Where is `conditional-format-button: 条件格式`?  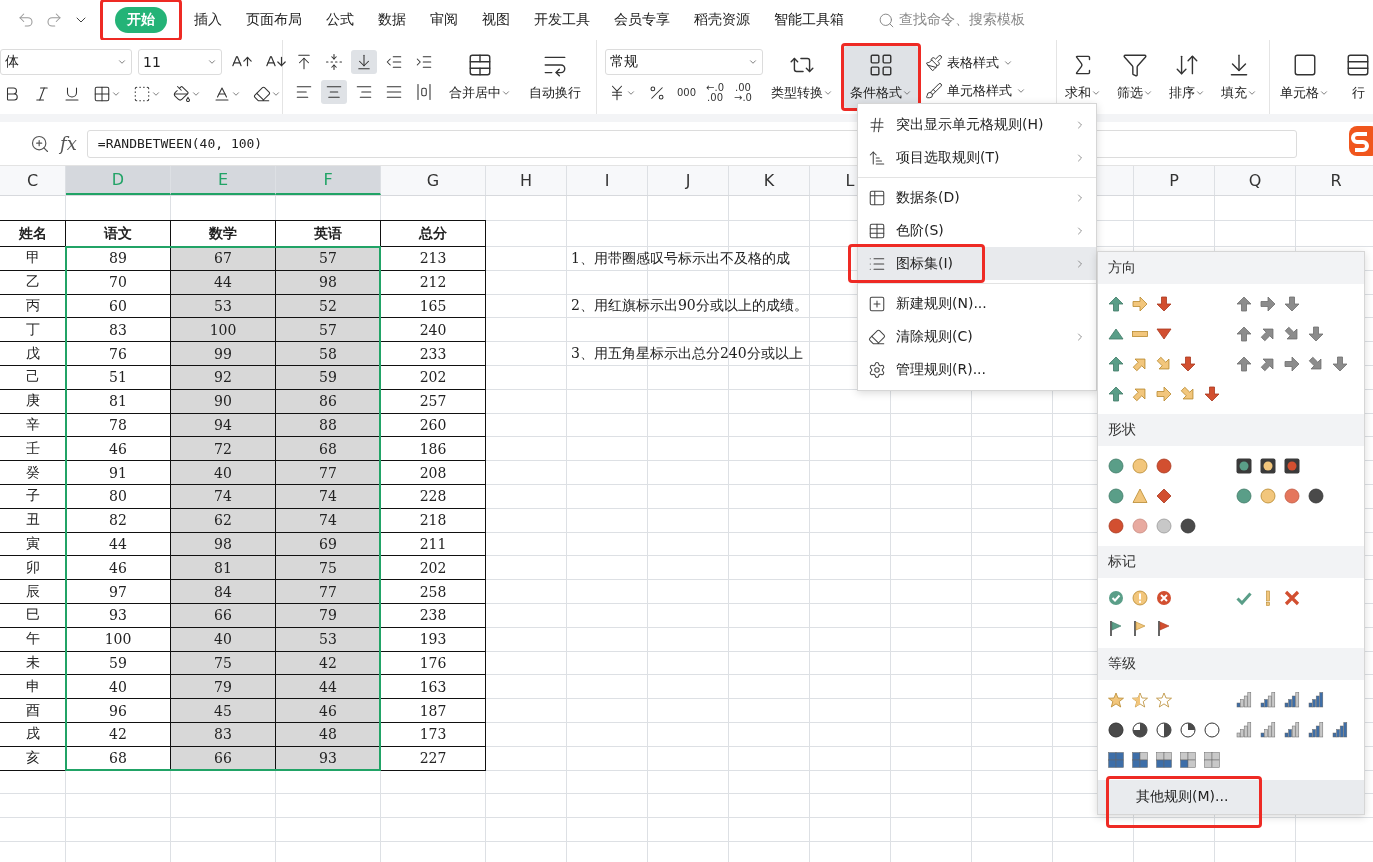
conditional-format-button: 条件格式 is located at coordinates (881, 77).